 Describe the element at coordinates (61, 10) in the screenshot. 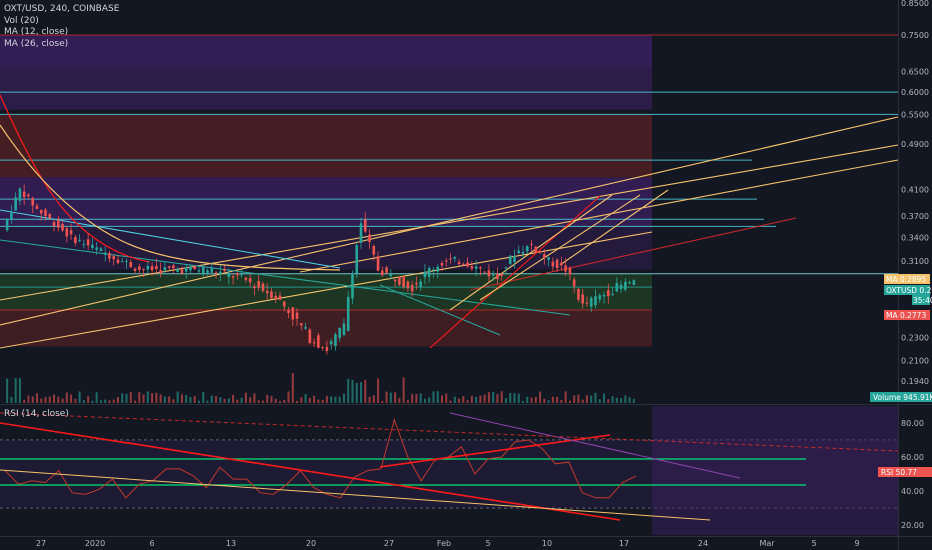

I see `legend-symbol: OXT/USD, 240, COINBASE` at that location.